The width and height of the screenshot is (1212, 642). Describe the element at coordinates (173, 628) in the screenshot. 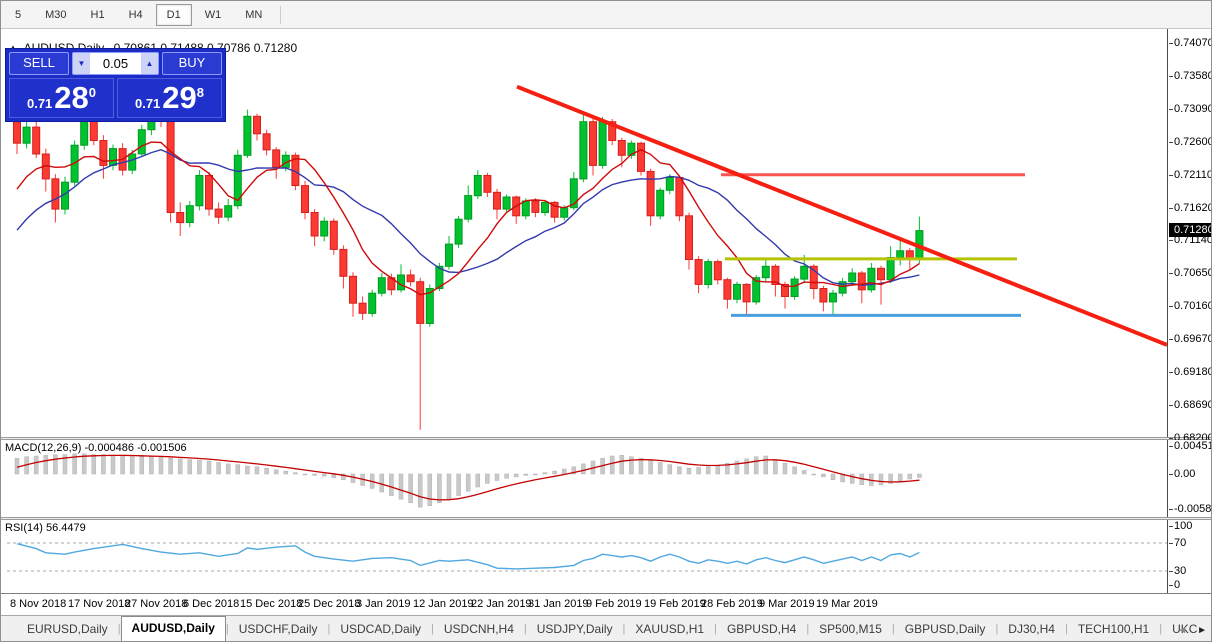

I see `tab-audusd-daily: AUDUSD,Daily` at that location.